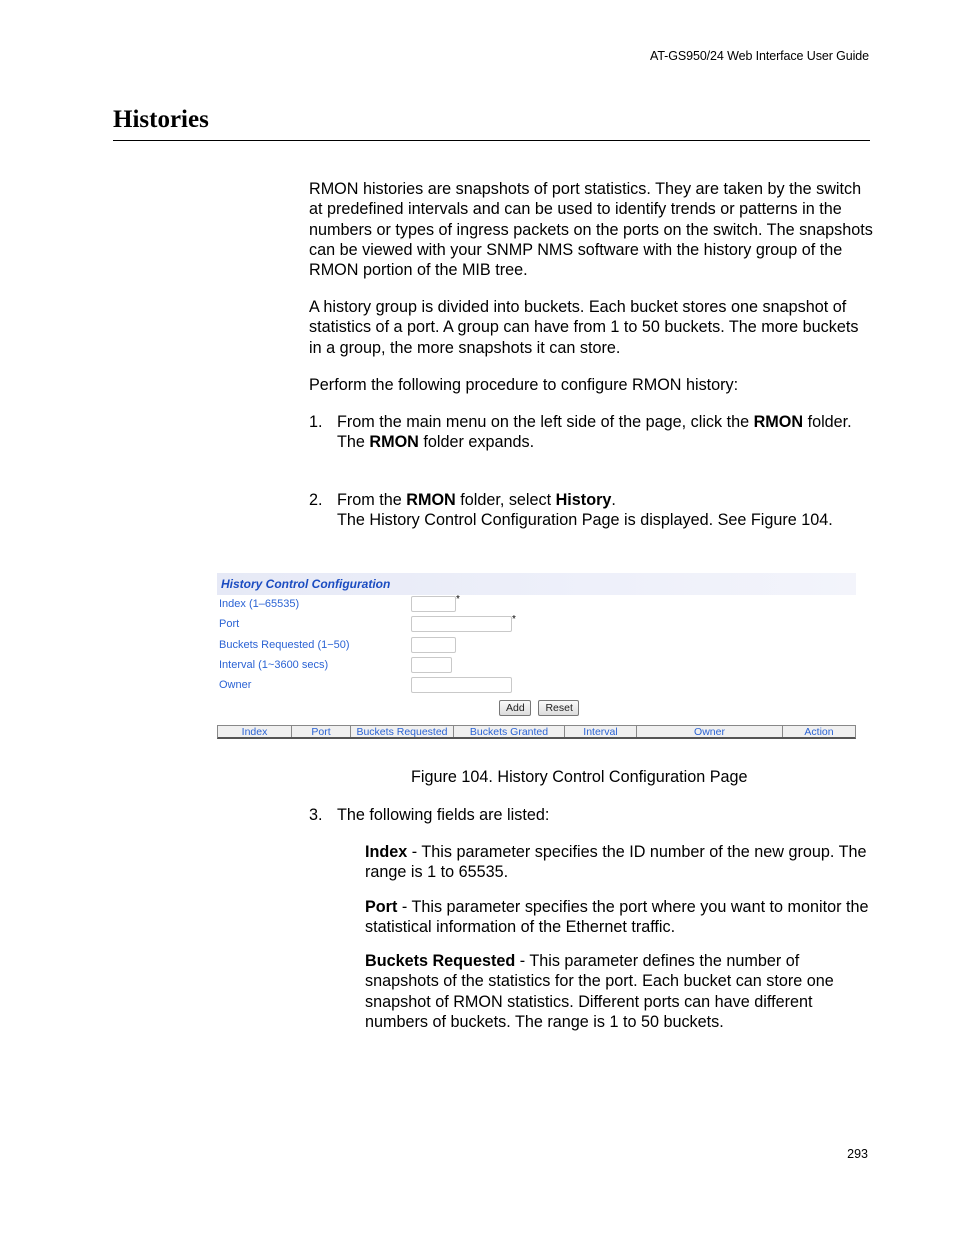 This screenshot has height=1235, width=954. I want to click on field-label: Interval (1~3600 secs), so click(274, 664).